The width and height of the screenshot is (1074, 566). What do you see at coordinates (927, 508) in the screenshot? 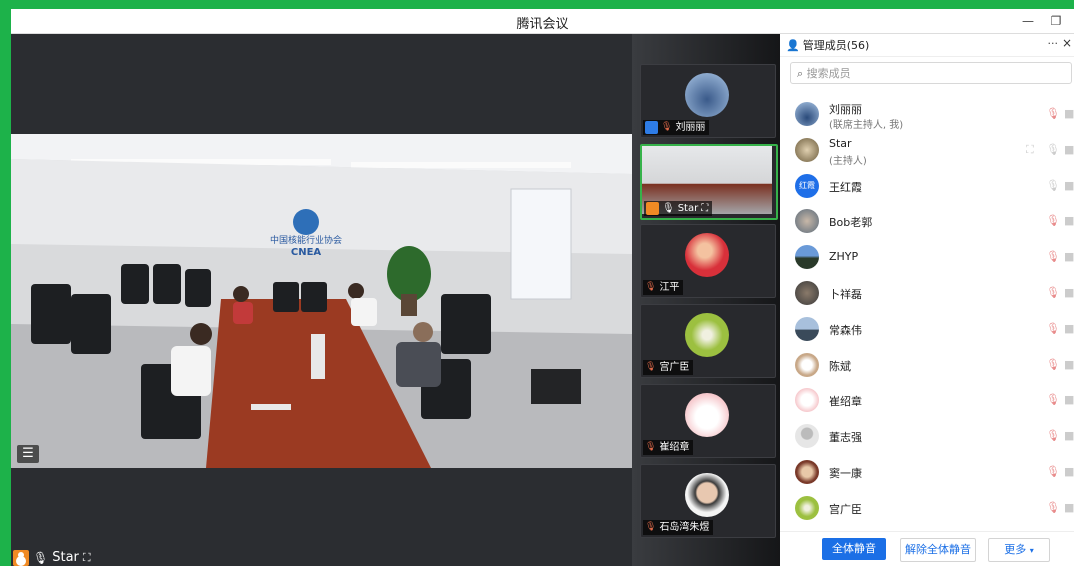
I see `list-item: 宫广臣 🎙 ■` at bounding box center [927, 508].